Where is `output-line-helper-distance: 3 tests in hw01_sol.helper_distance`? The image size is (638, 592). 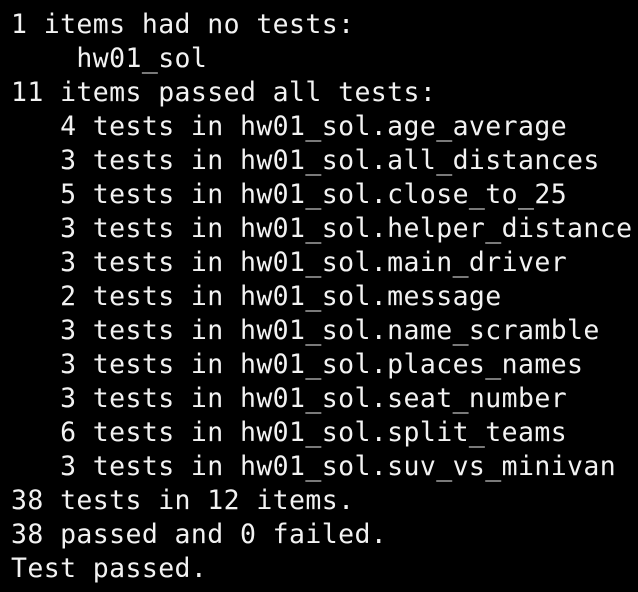
output-line-helper-distance: 3 tests in hw01_sol.helper_distance is located at coordinates (322, 228).